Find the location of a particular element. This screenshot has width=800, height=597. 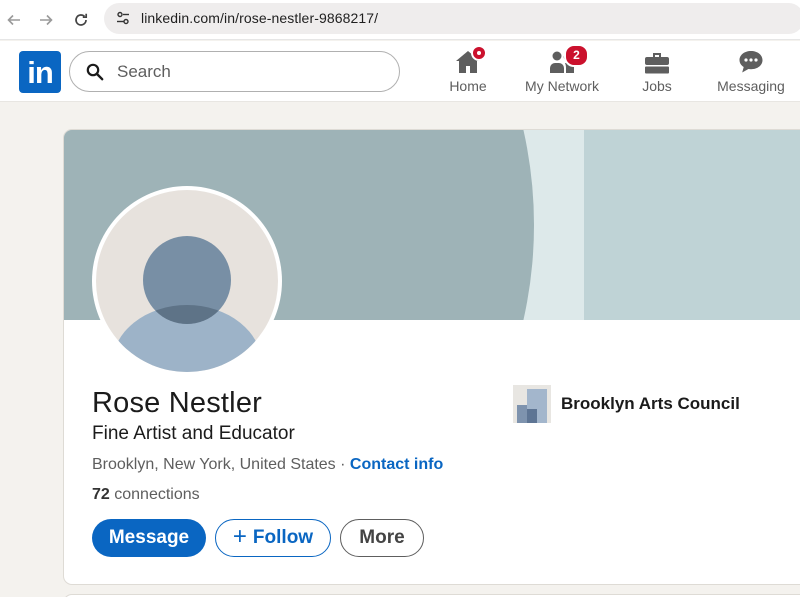

chat-icon is located at coordinates (751, 62).